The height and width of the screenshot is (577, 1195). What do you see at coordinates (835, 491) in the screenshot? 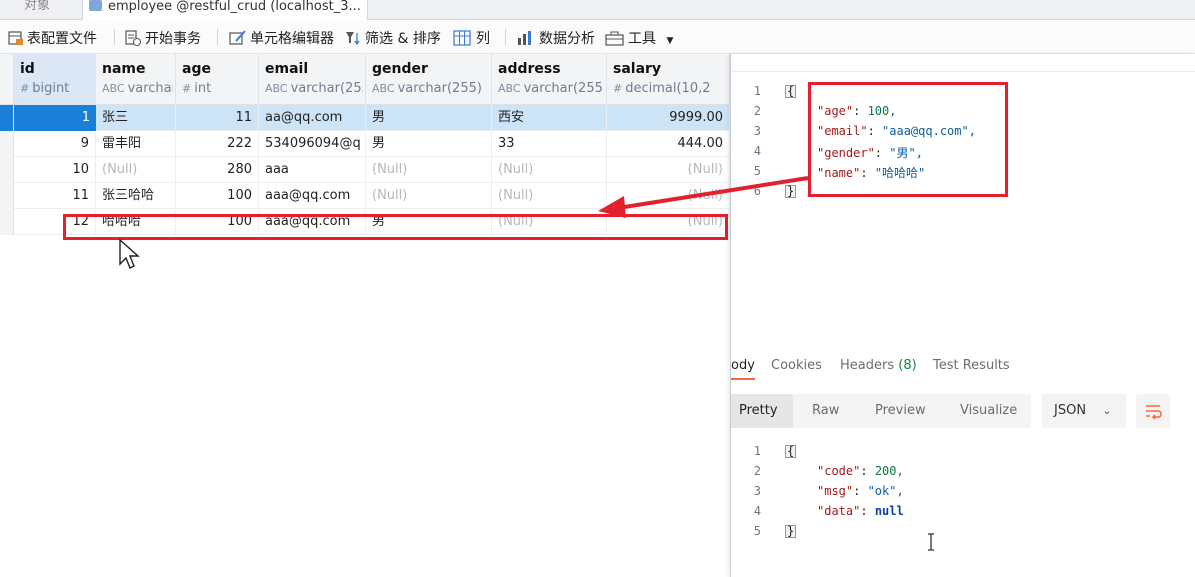
I see `json-key: "msg"` at bounding box center [835, 491].